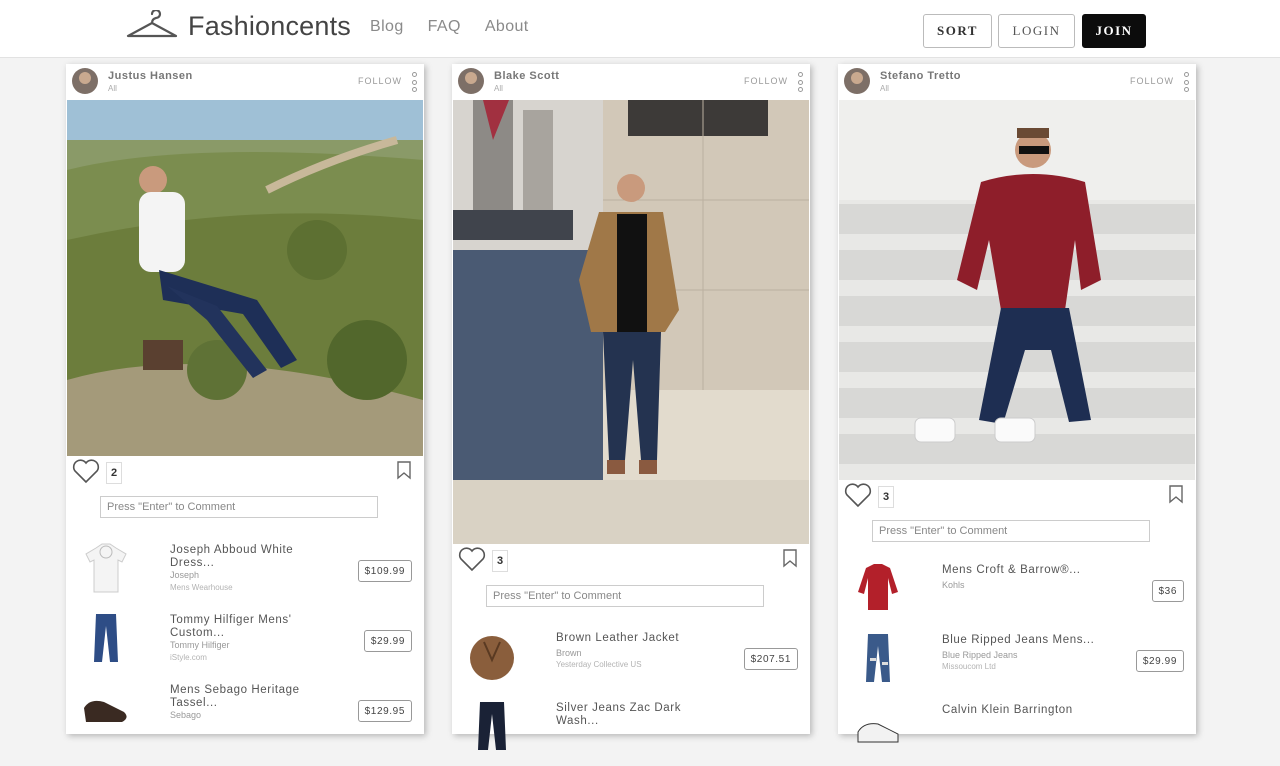  I want to click on leather-jacket-icon, so click(492, 656).